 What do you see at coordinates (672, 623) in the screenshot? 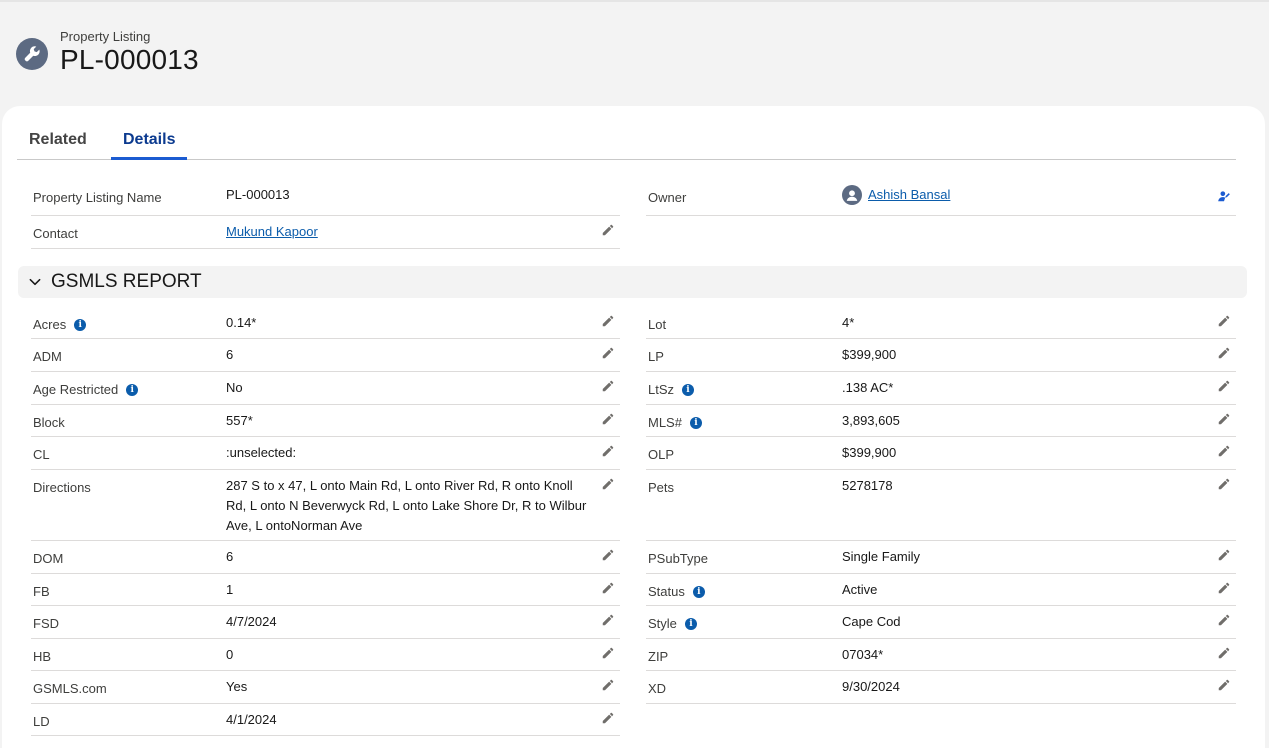
I see `field-label: Style i` at bounding box center [672, 623].